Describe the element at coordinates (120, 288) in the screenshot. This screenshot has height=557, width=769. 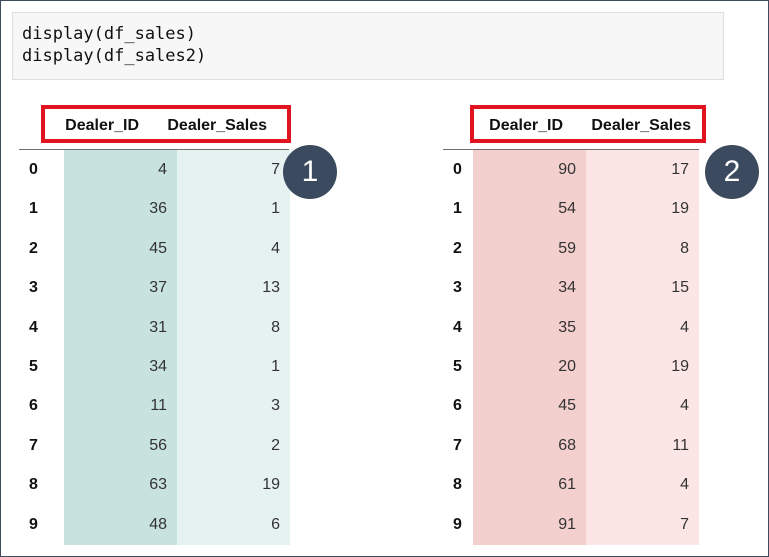
I see `cell-dealer-id: 37` at that location.